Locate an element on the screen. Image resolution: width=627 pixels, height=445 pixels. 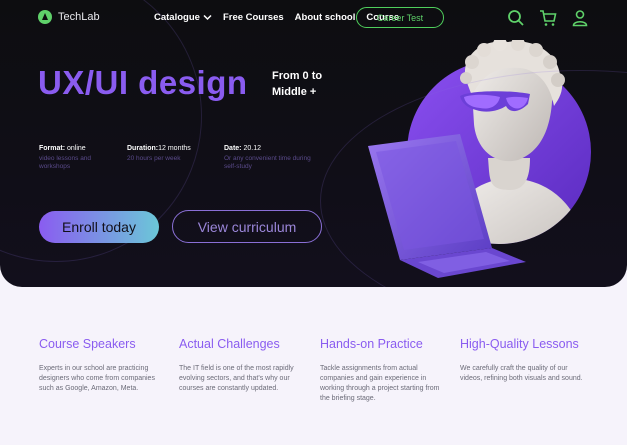
feature-title: Actual Challenges is located at coordinates (229, 344).